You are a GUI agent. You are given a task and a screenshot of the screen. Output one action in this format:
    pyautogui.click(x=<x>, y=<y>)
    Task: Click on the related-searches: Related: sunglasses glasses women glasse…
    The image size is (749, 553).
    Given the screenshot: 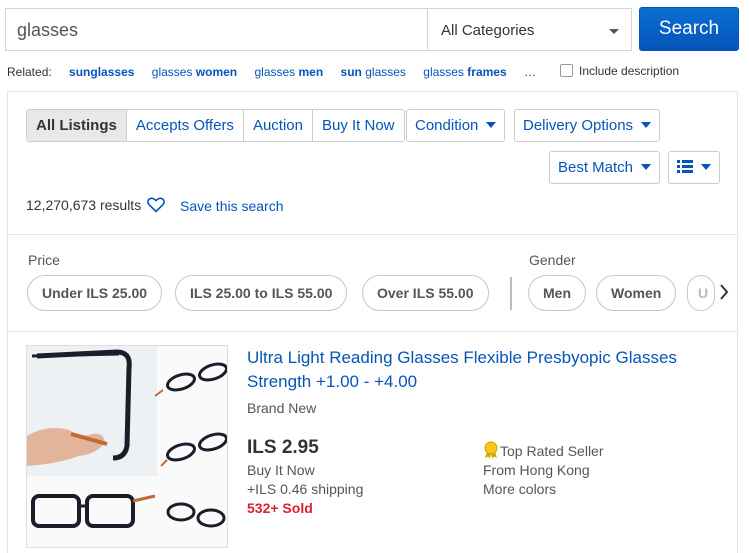 What is the action you would take?
    pyautogui.click(x=271, y=72)
    